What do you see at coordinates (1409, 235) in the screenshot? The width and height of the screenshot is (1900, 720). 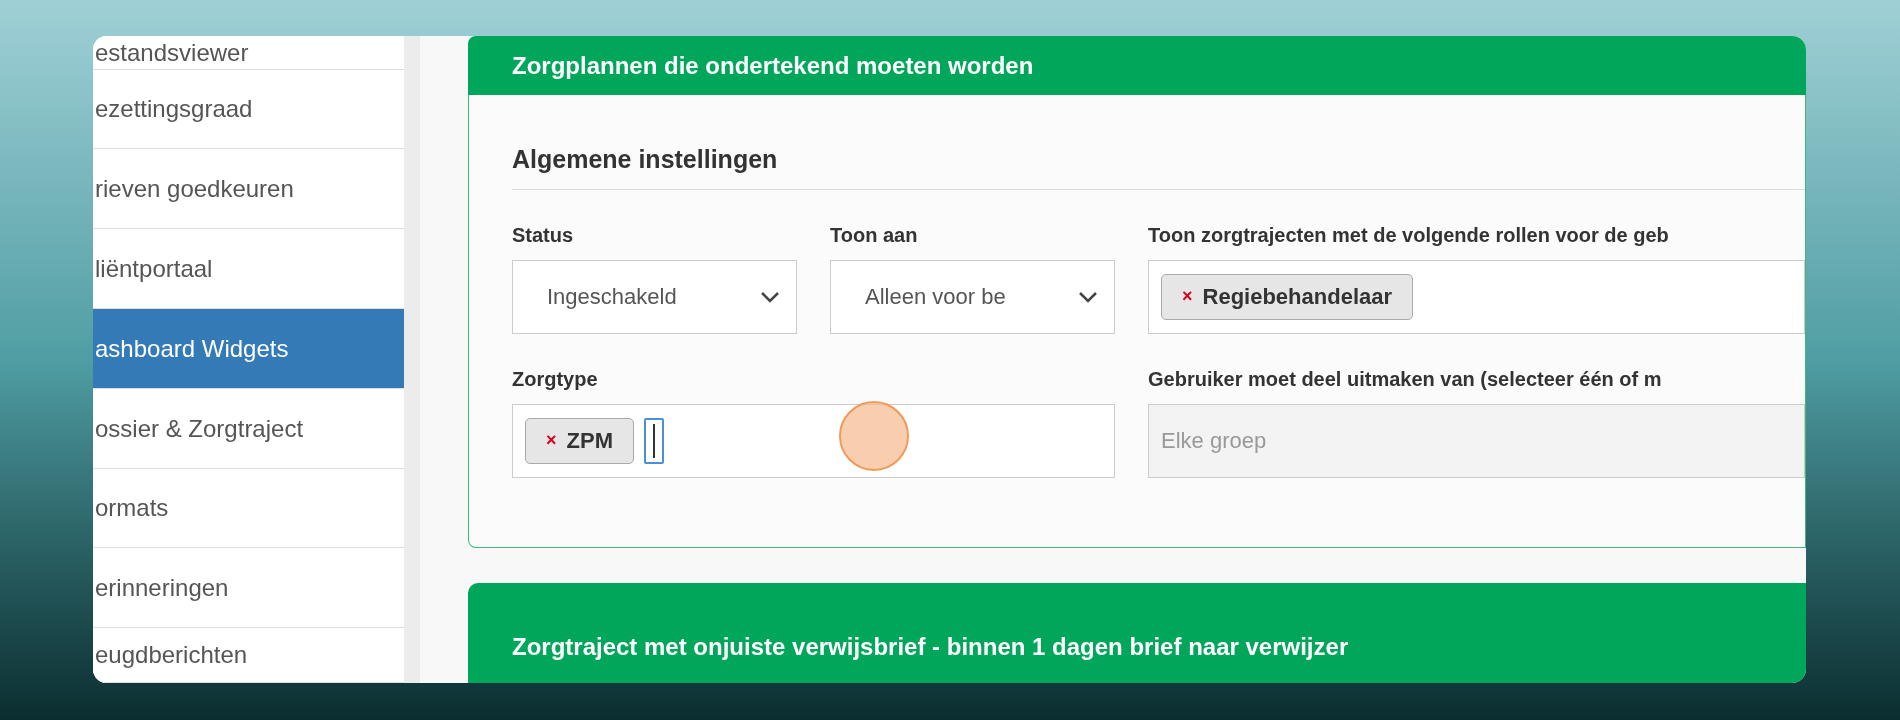 I see `field-label: Toon zorgtrajecten met de volgende rollen voor de geb` at bounding box center [1409, 235].